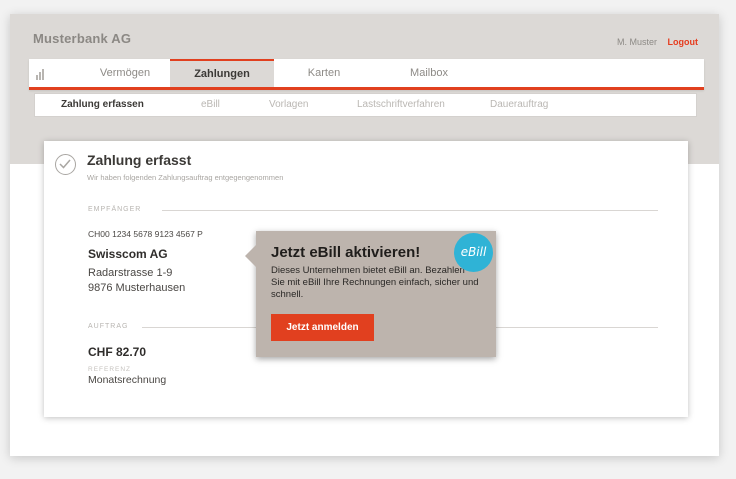 This screenshot has height=479, width=736. I want to click on register-button: Jetzt anmelden, so click(322, 327).